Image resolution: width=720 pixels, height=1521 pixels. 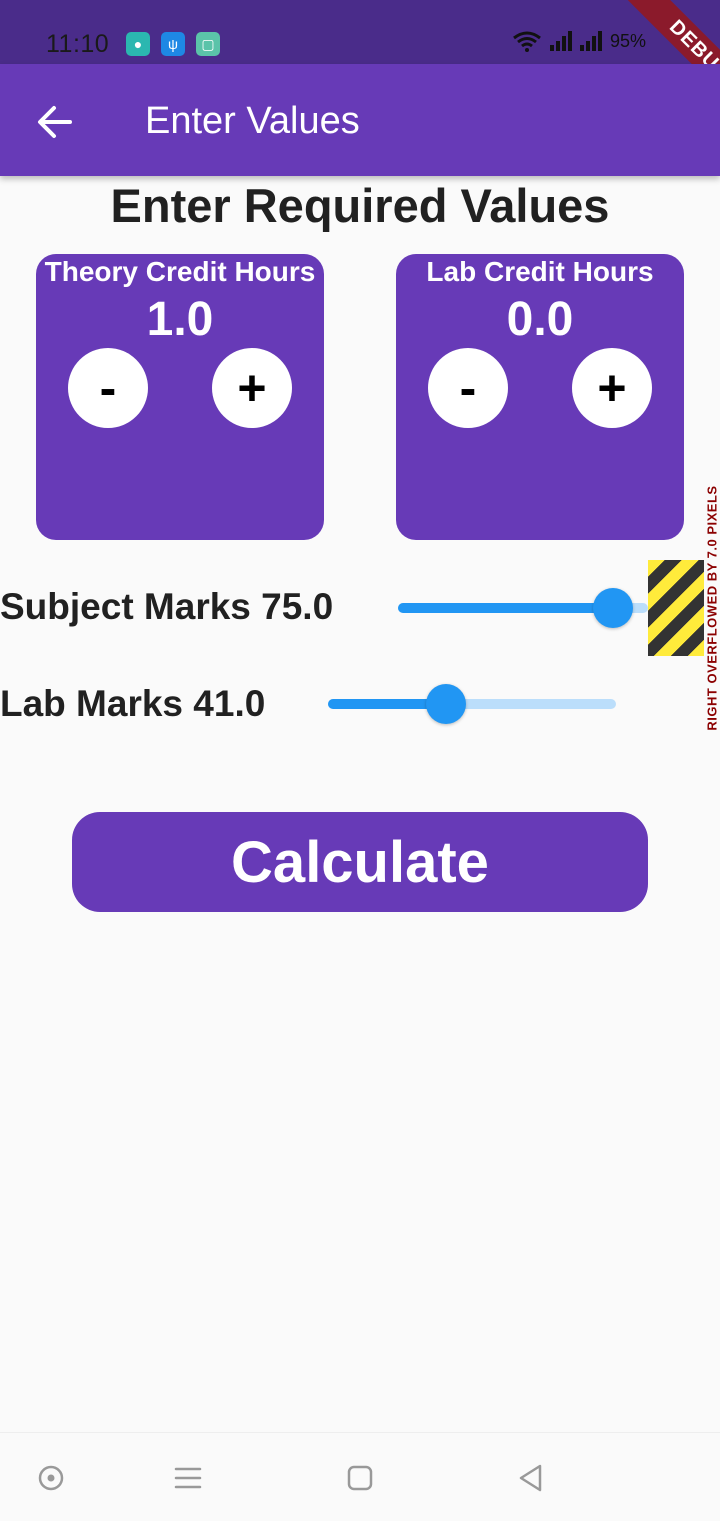 I want to click on usb-icon: ψ, so click(x=173, y=44).